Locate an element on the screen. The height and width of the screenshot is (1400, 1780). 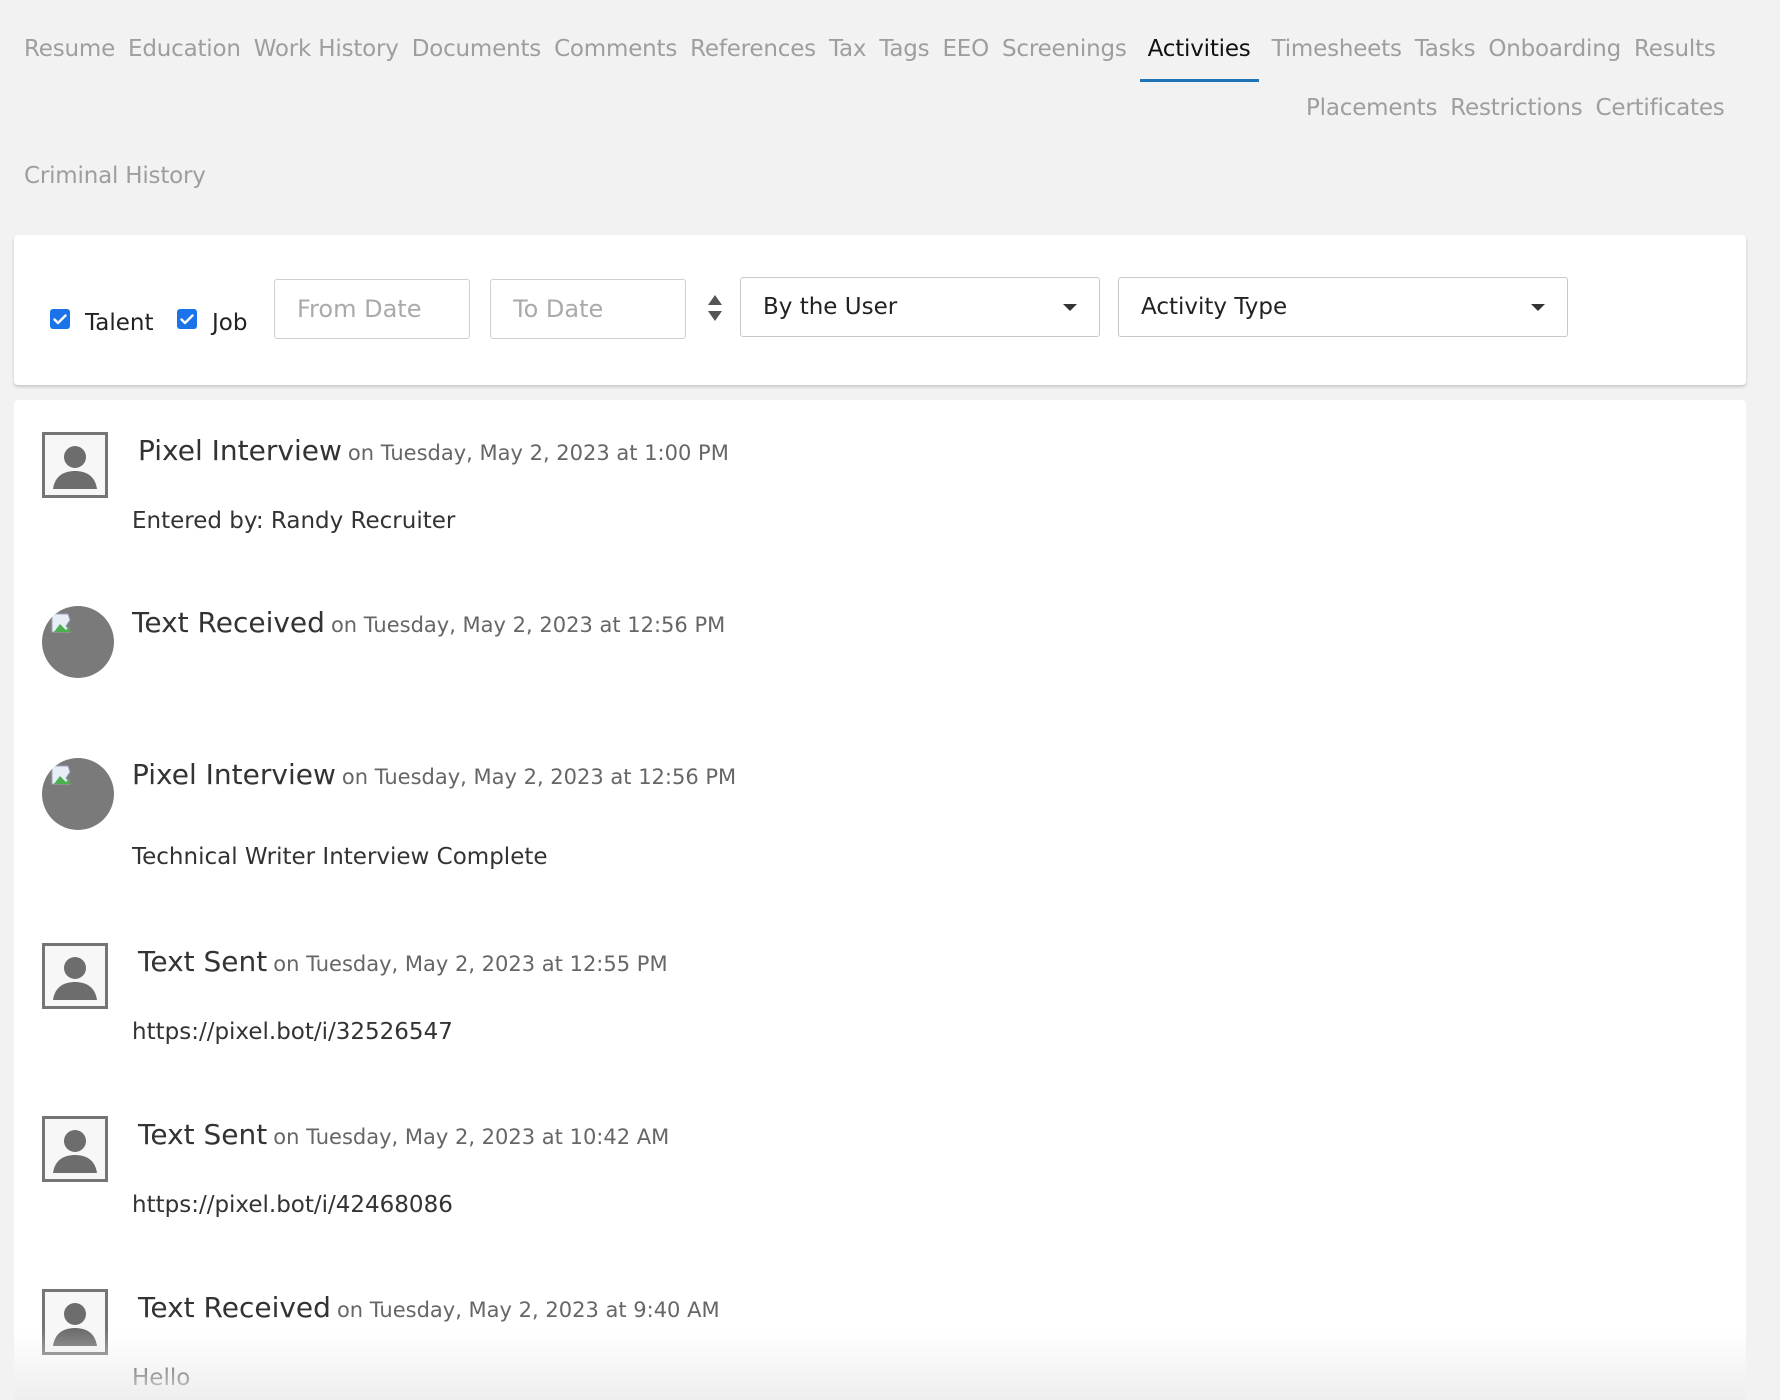
tab-results: Results is located at coordinates (1675, 49).